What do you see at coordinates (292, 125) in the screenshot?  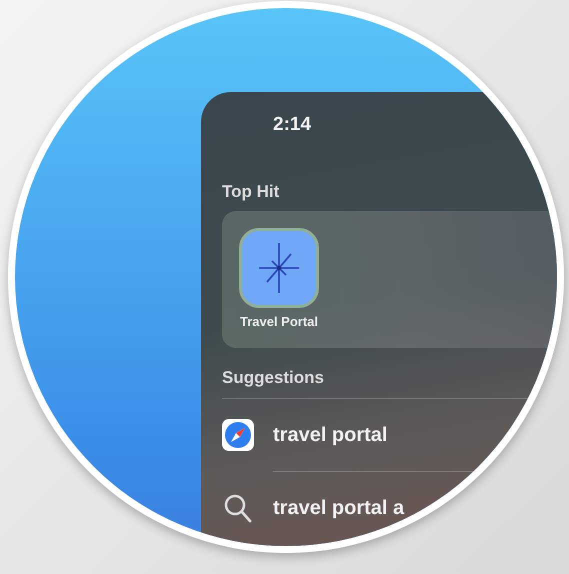 I see `status-time: 2:14` at bounding box center [292, 125].